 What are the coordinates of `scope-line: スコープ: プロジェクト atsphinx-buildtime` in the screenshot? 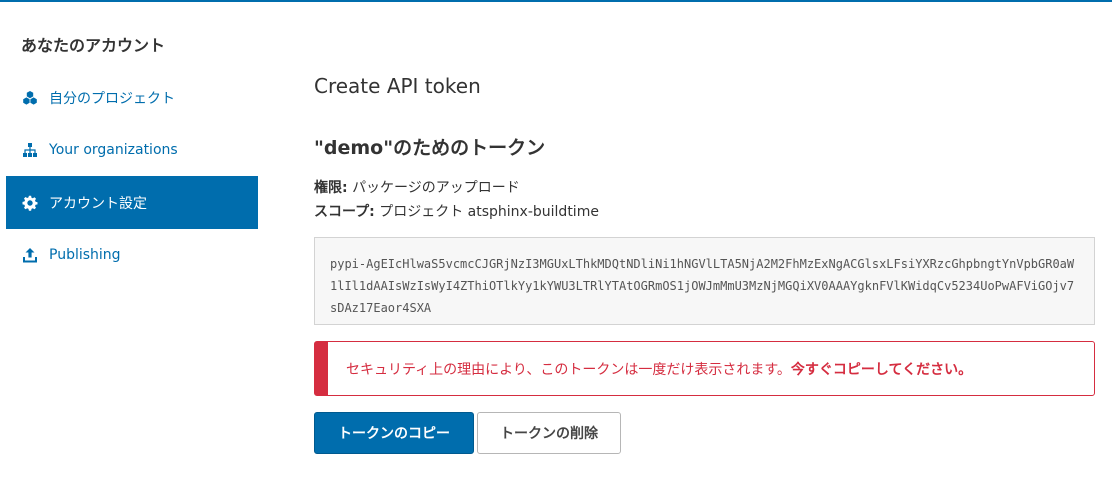 It's located at (456, 211).